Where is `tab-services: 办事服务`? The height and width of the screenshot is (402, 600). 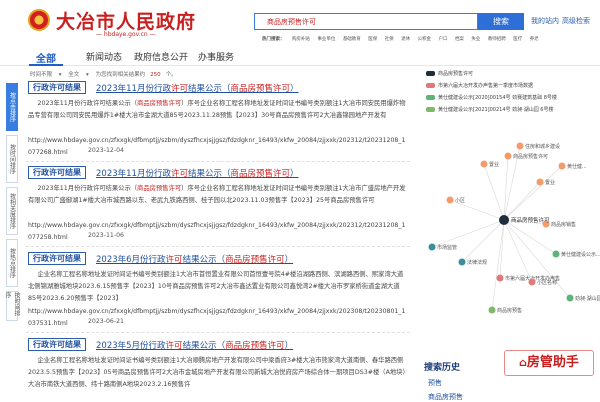
tab-services: 办事服务 is located at coordinates (216, 56).